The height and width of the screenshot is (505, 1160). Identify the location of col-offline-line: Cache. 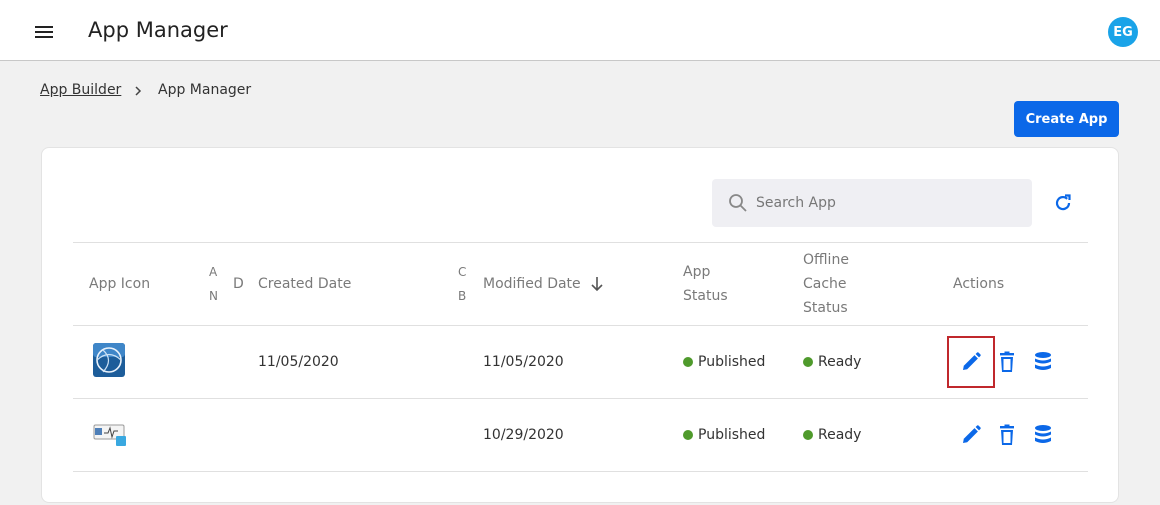
(825, 284).